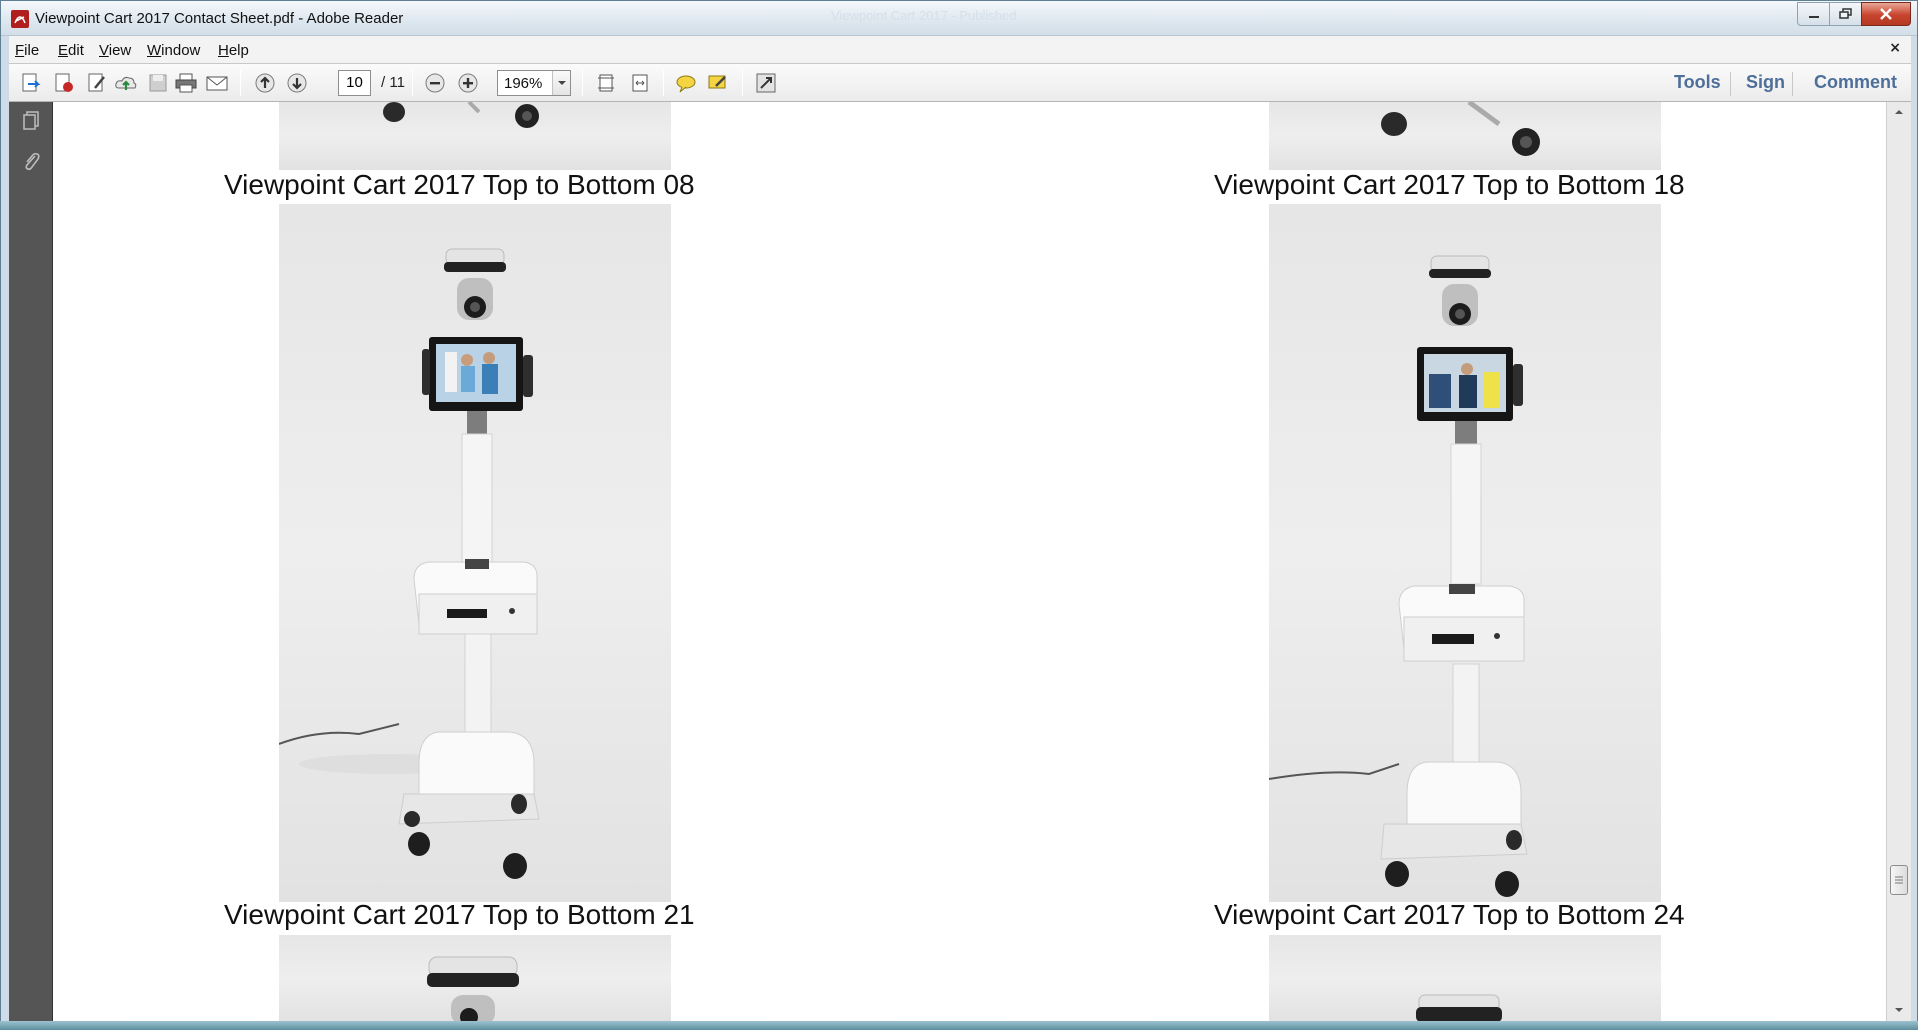  I want to click on minimize-button, so click(1813, 14).